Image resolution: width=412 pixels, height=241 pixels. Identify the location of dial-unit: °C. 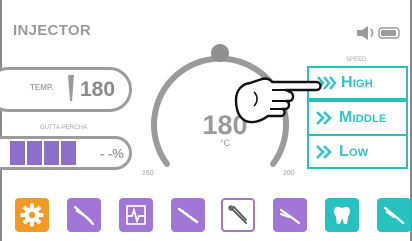
(225, 143).